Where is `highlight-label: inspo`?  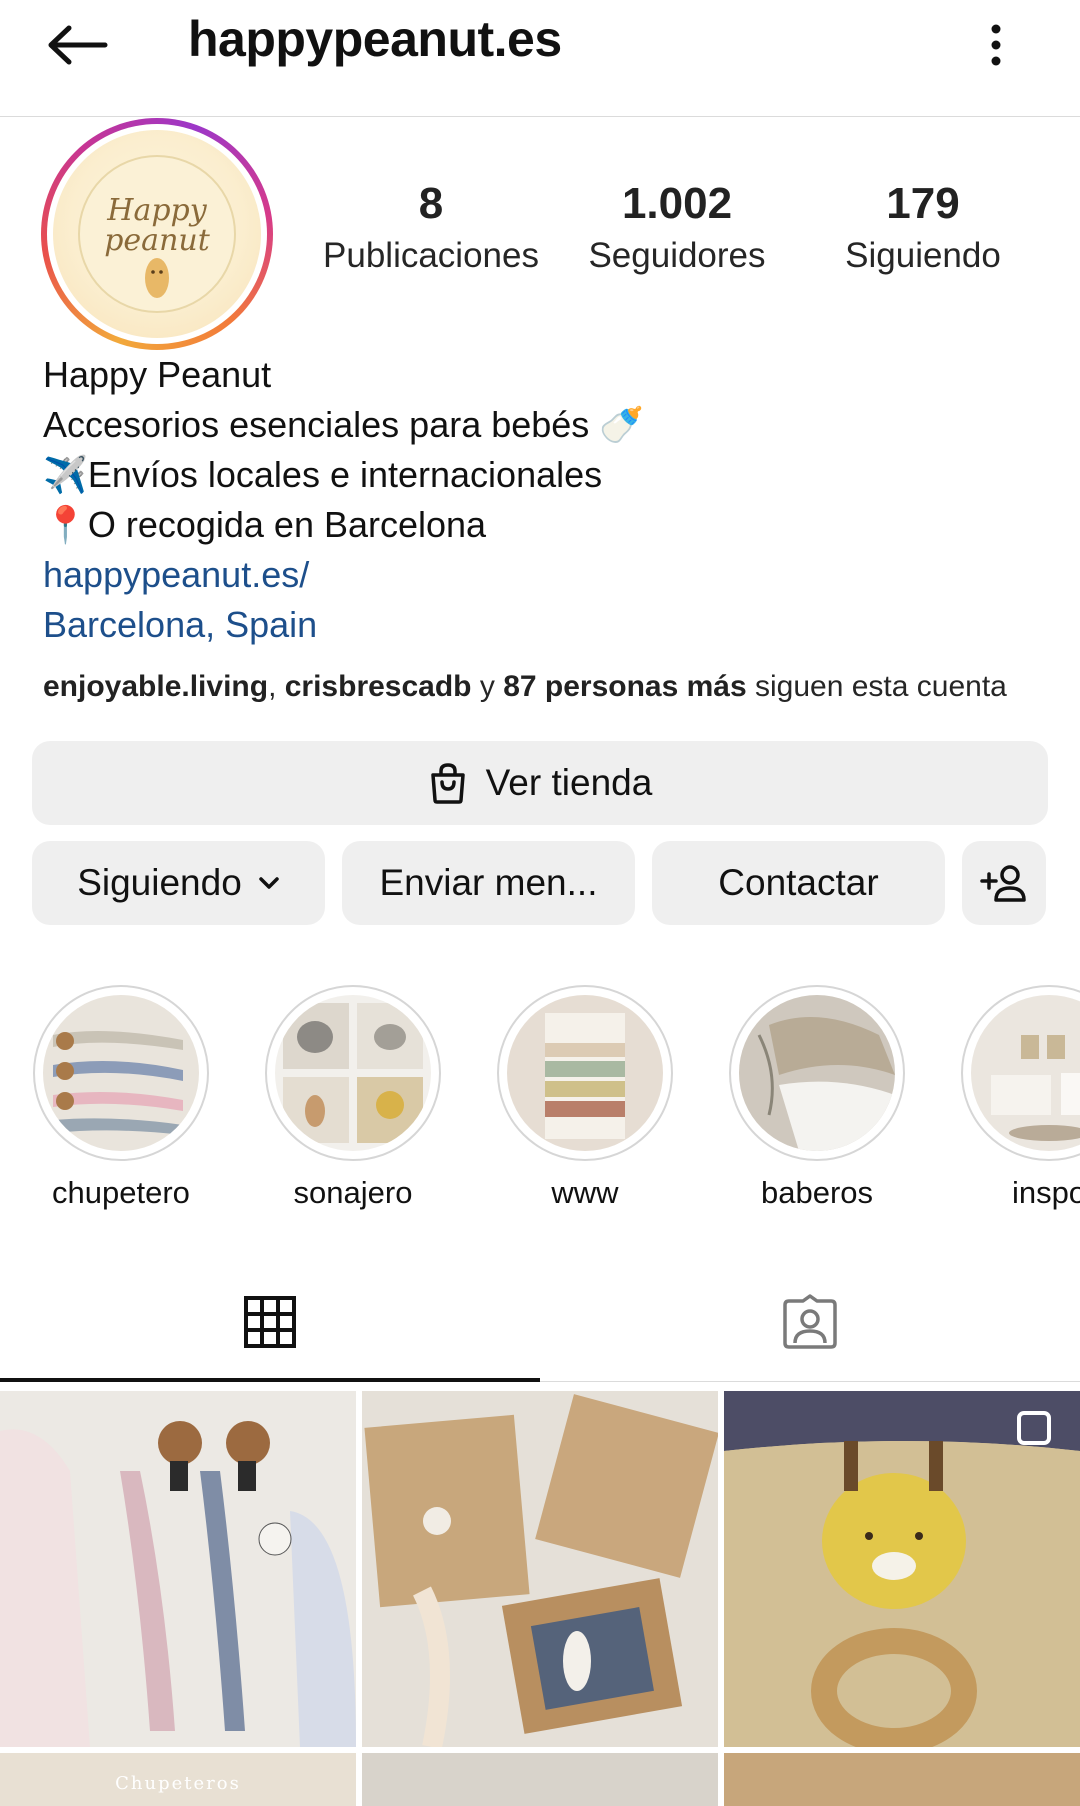 highlight-label: inspo is located at coordinates (1045, 1192).